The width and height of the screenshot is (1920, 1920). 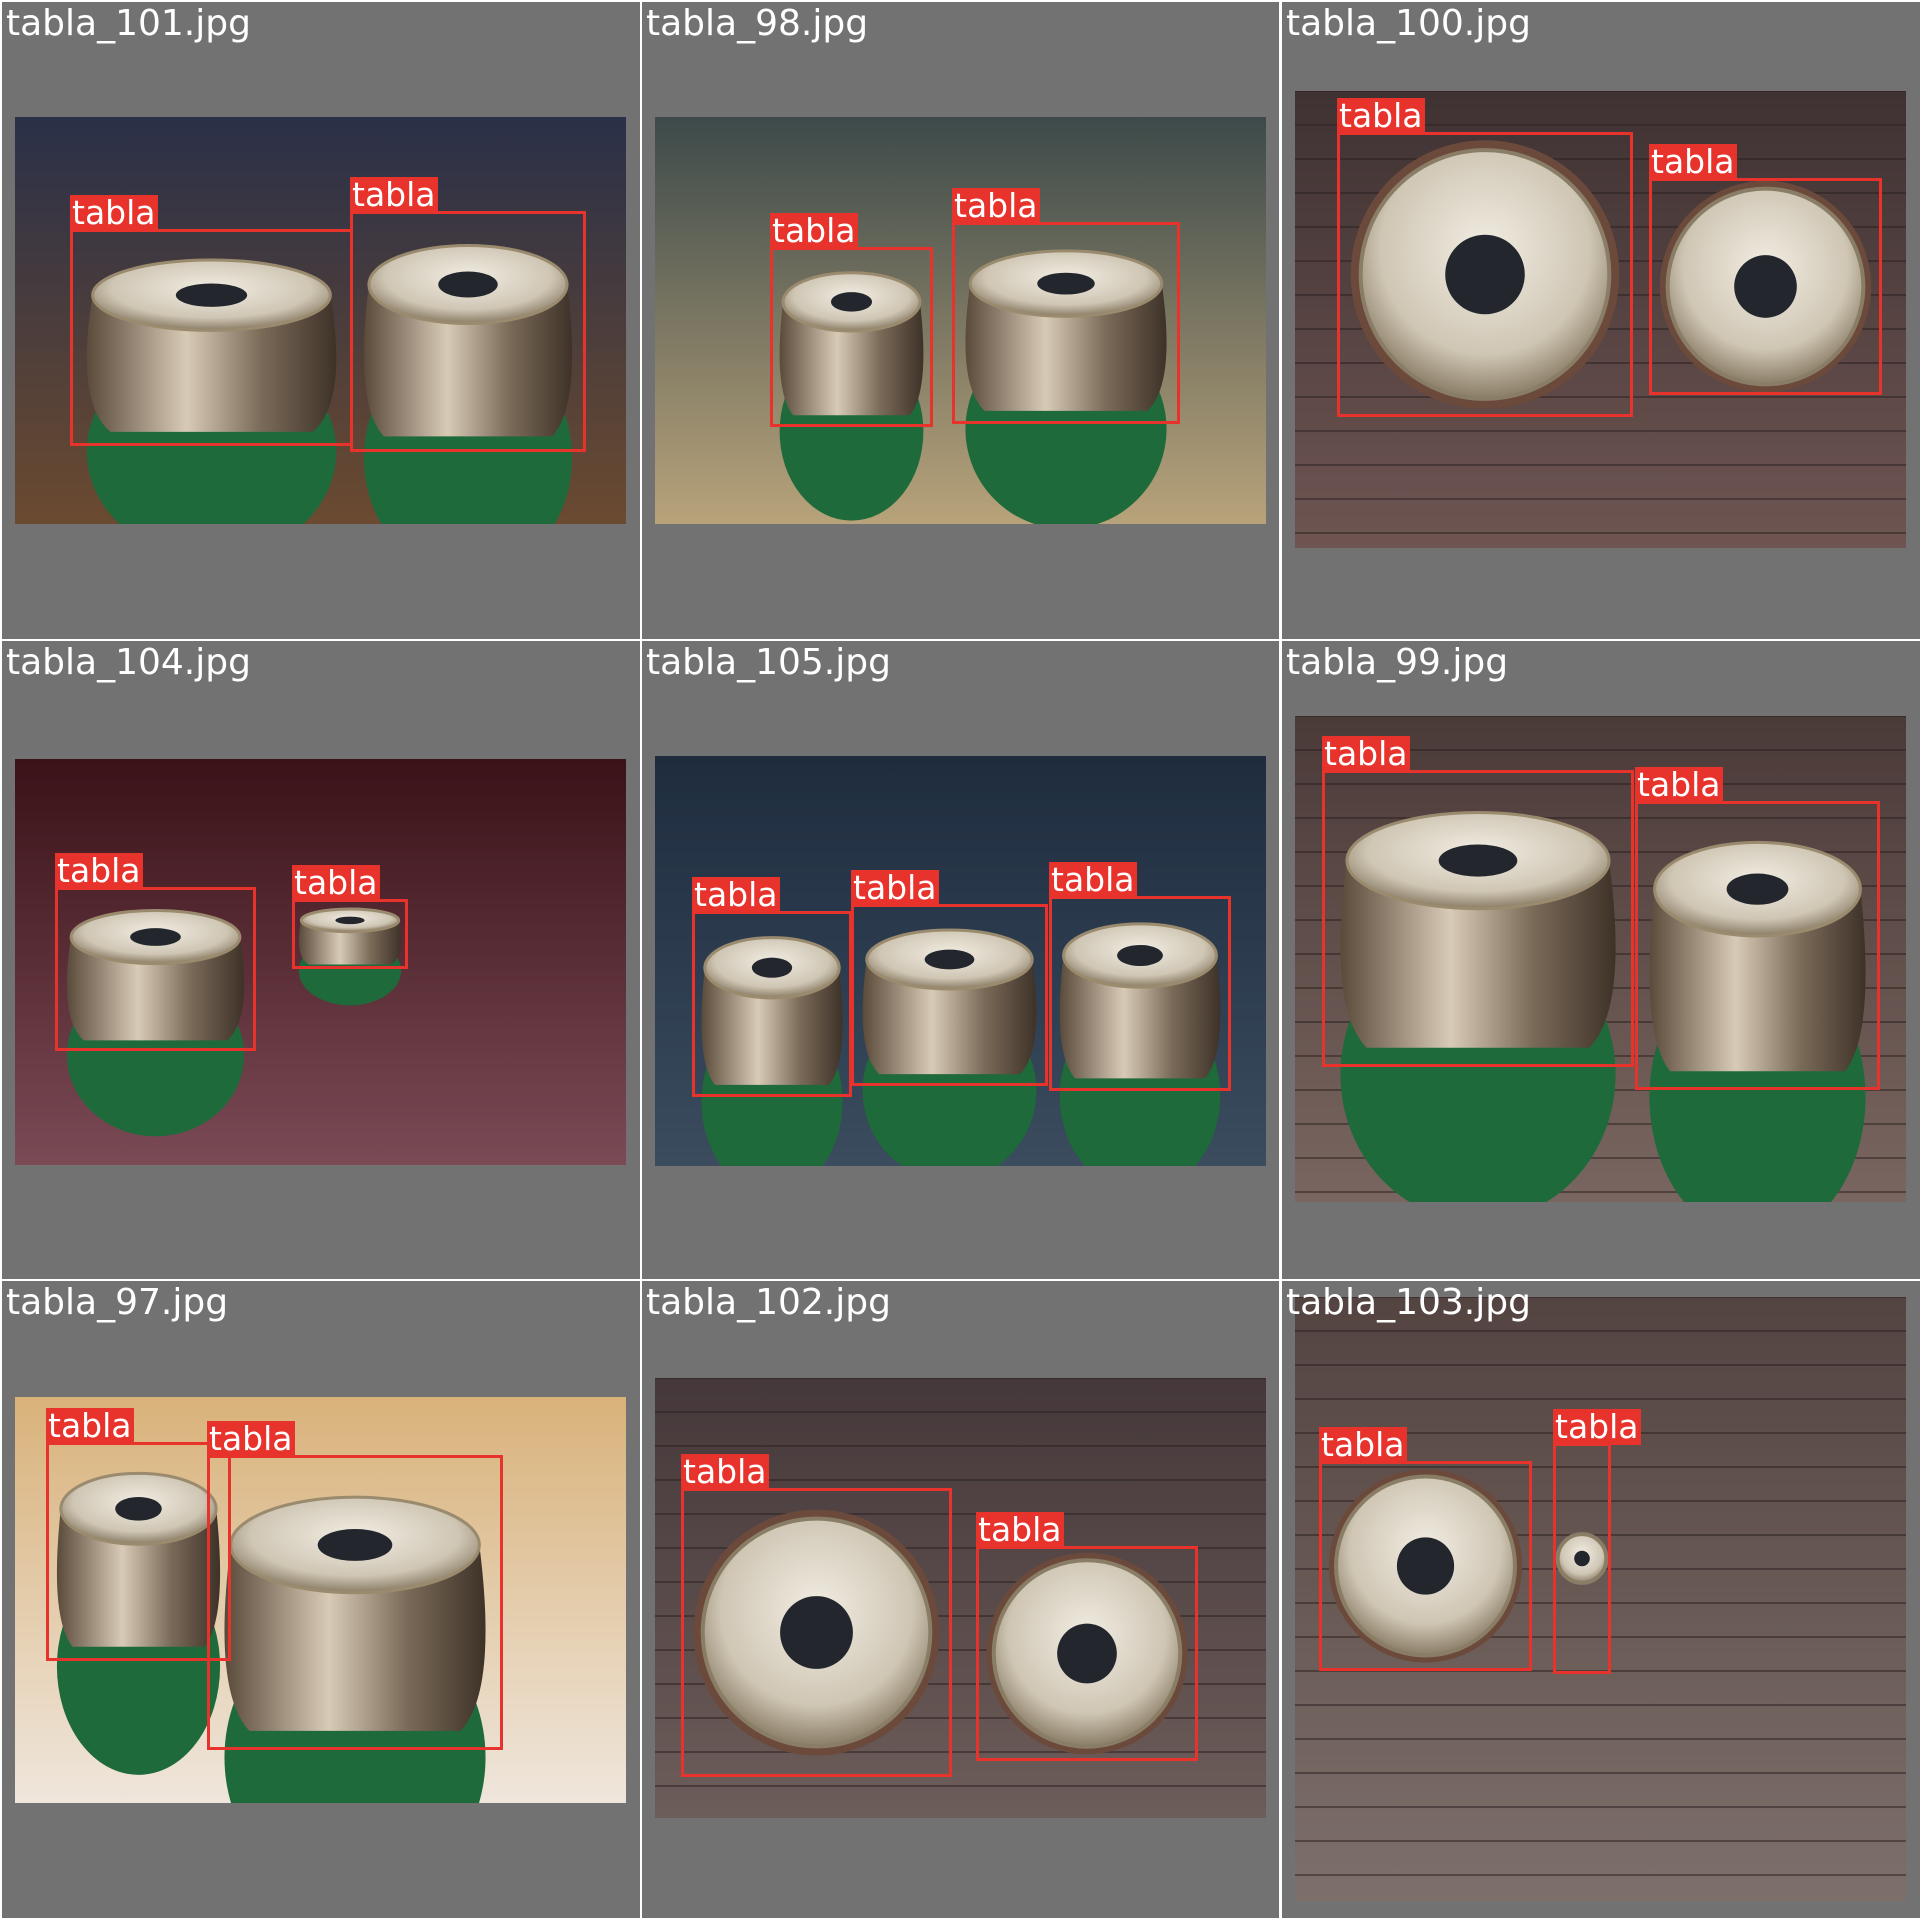 I want to click on grid-tile: tabla_98.jpgtabla tabla, so click(x=960, y=320).